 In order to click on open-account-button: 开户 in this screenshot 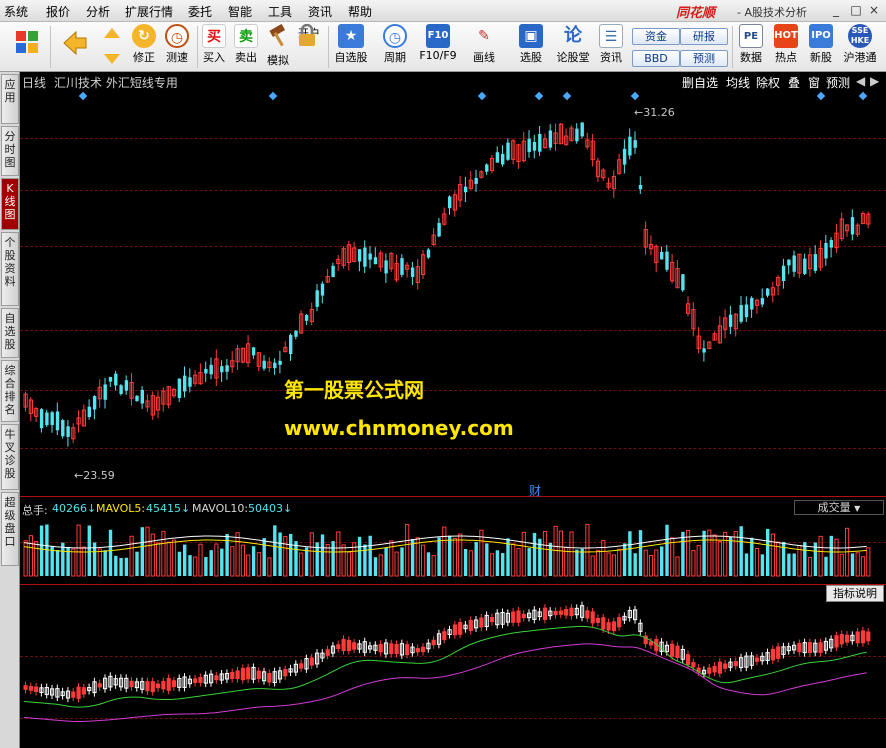, I will do `click(309, 47)`.